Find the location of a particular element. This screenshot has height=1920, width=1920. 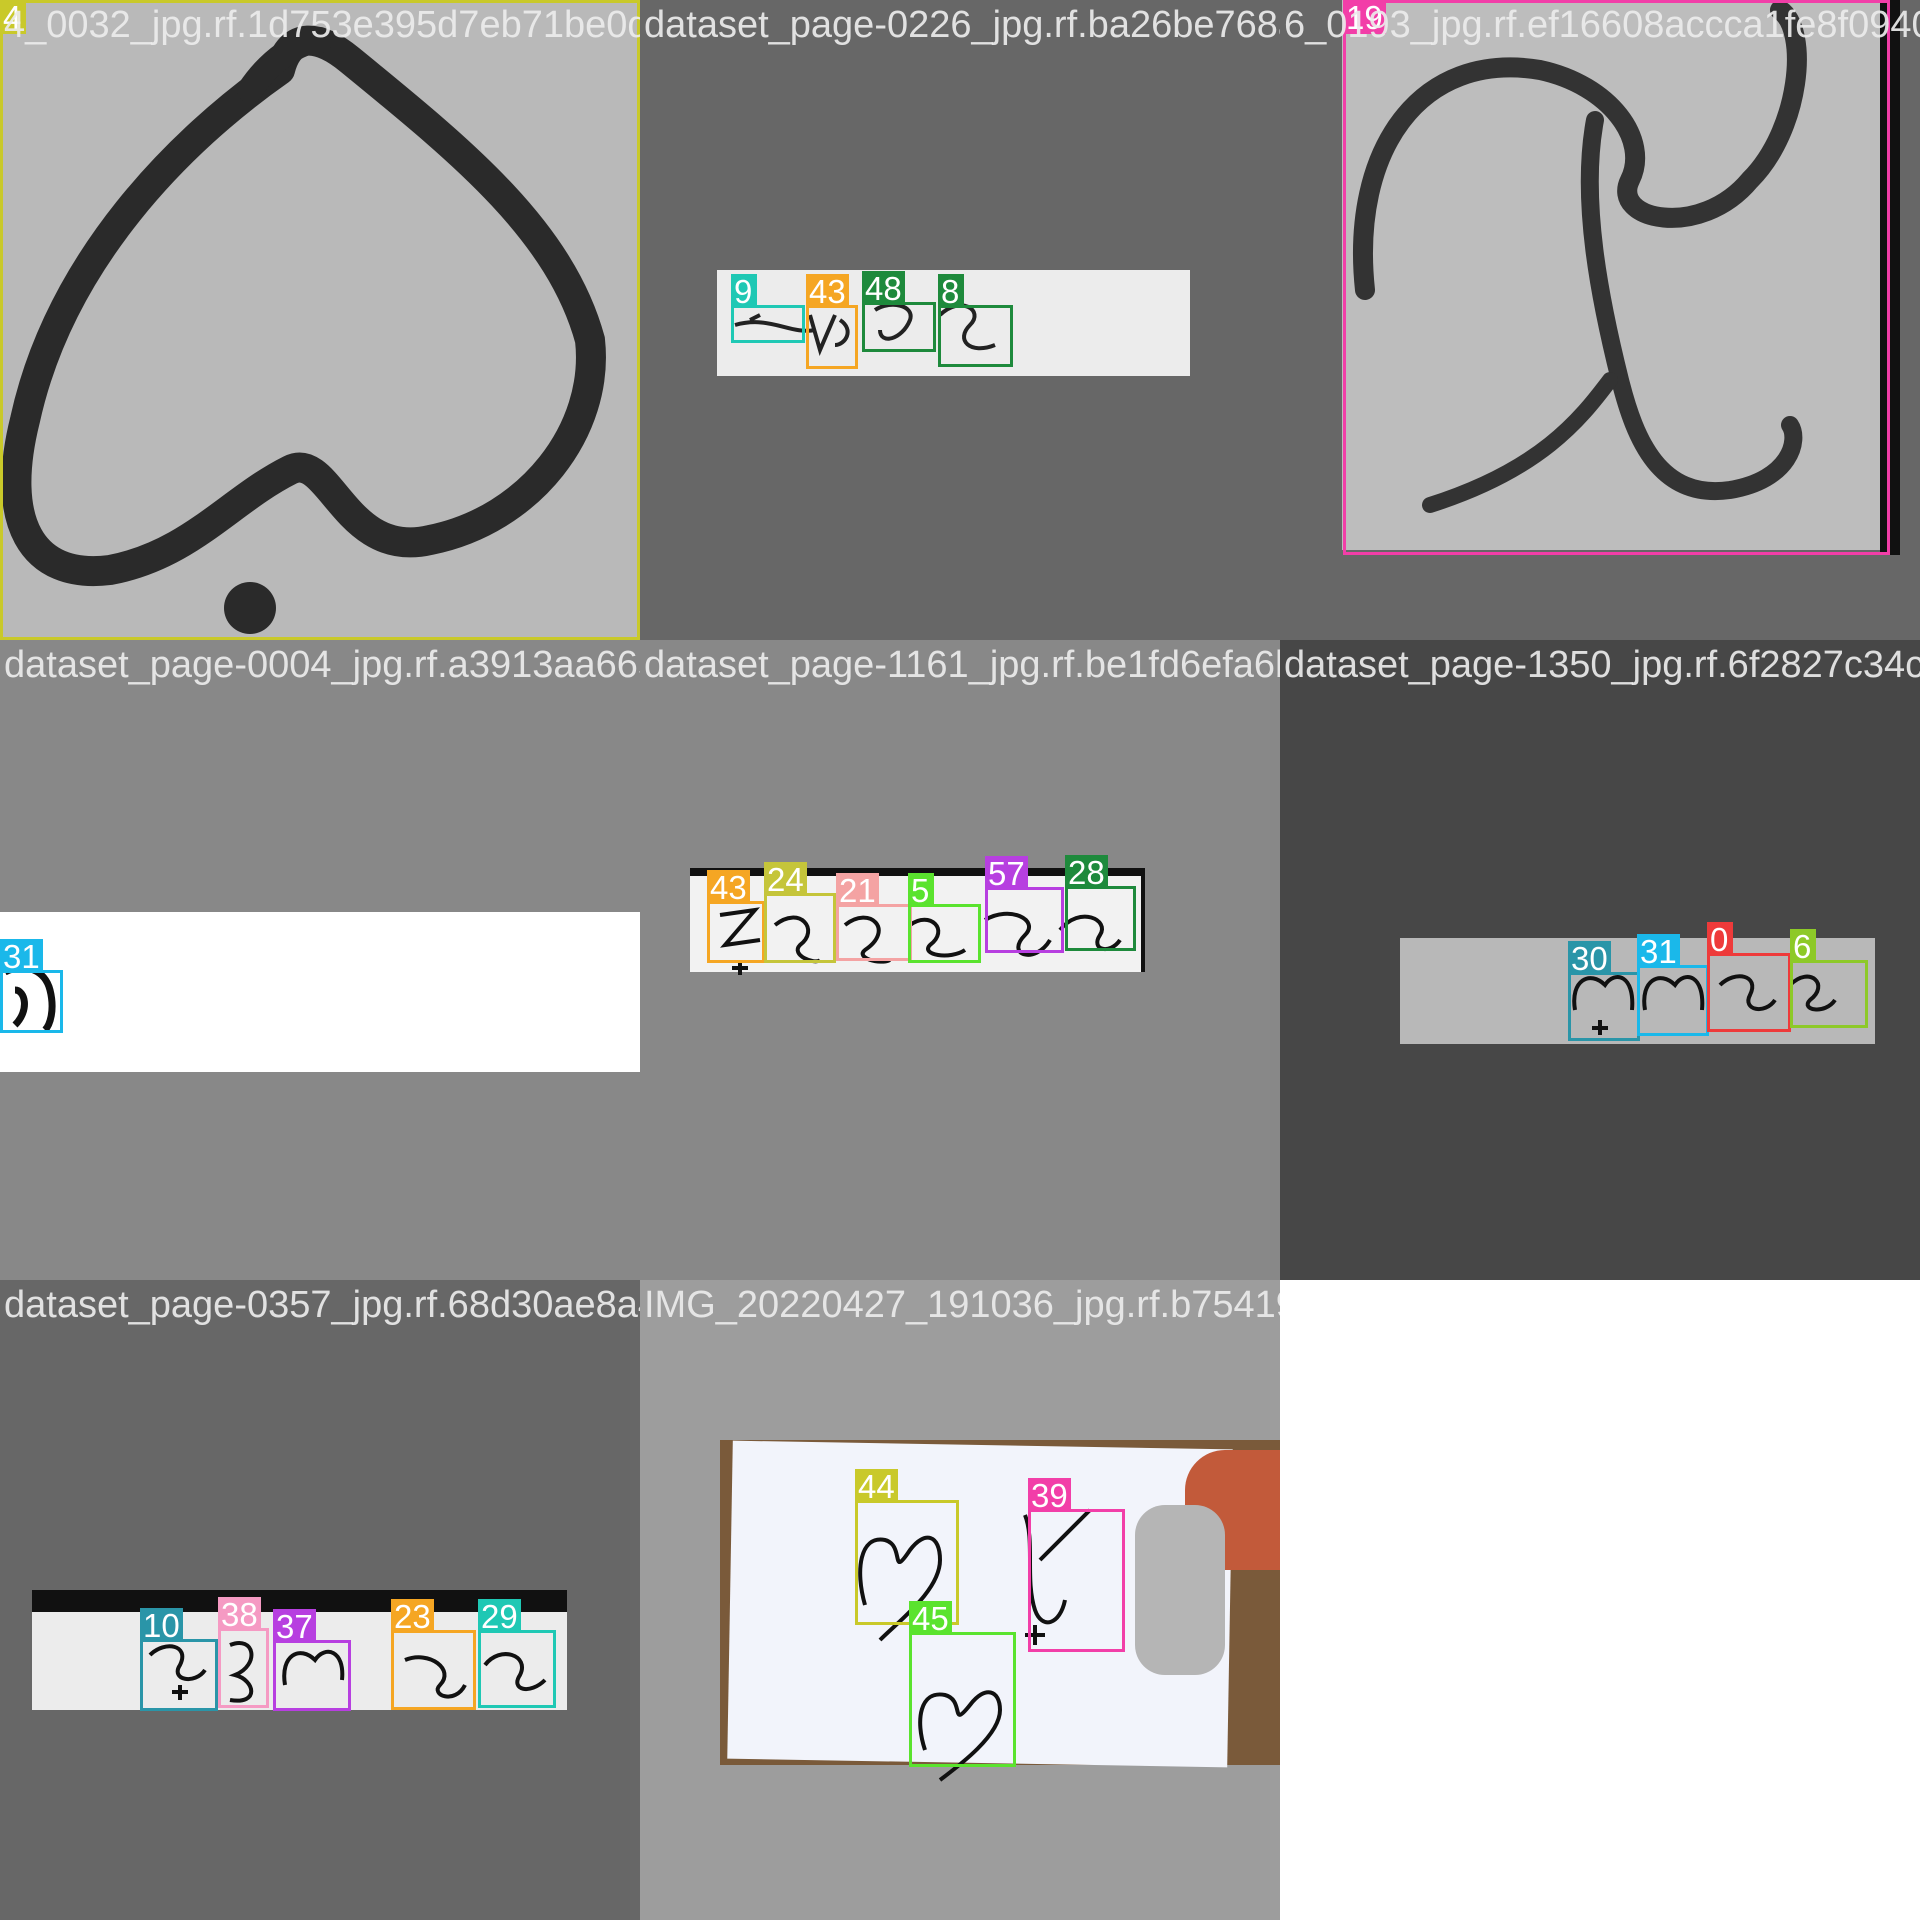

detection-box: 0 is located at coordinates (1749, 977).